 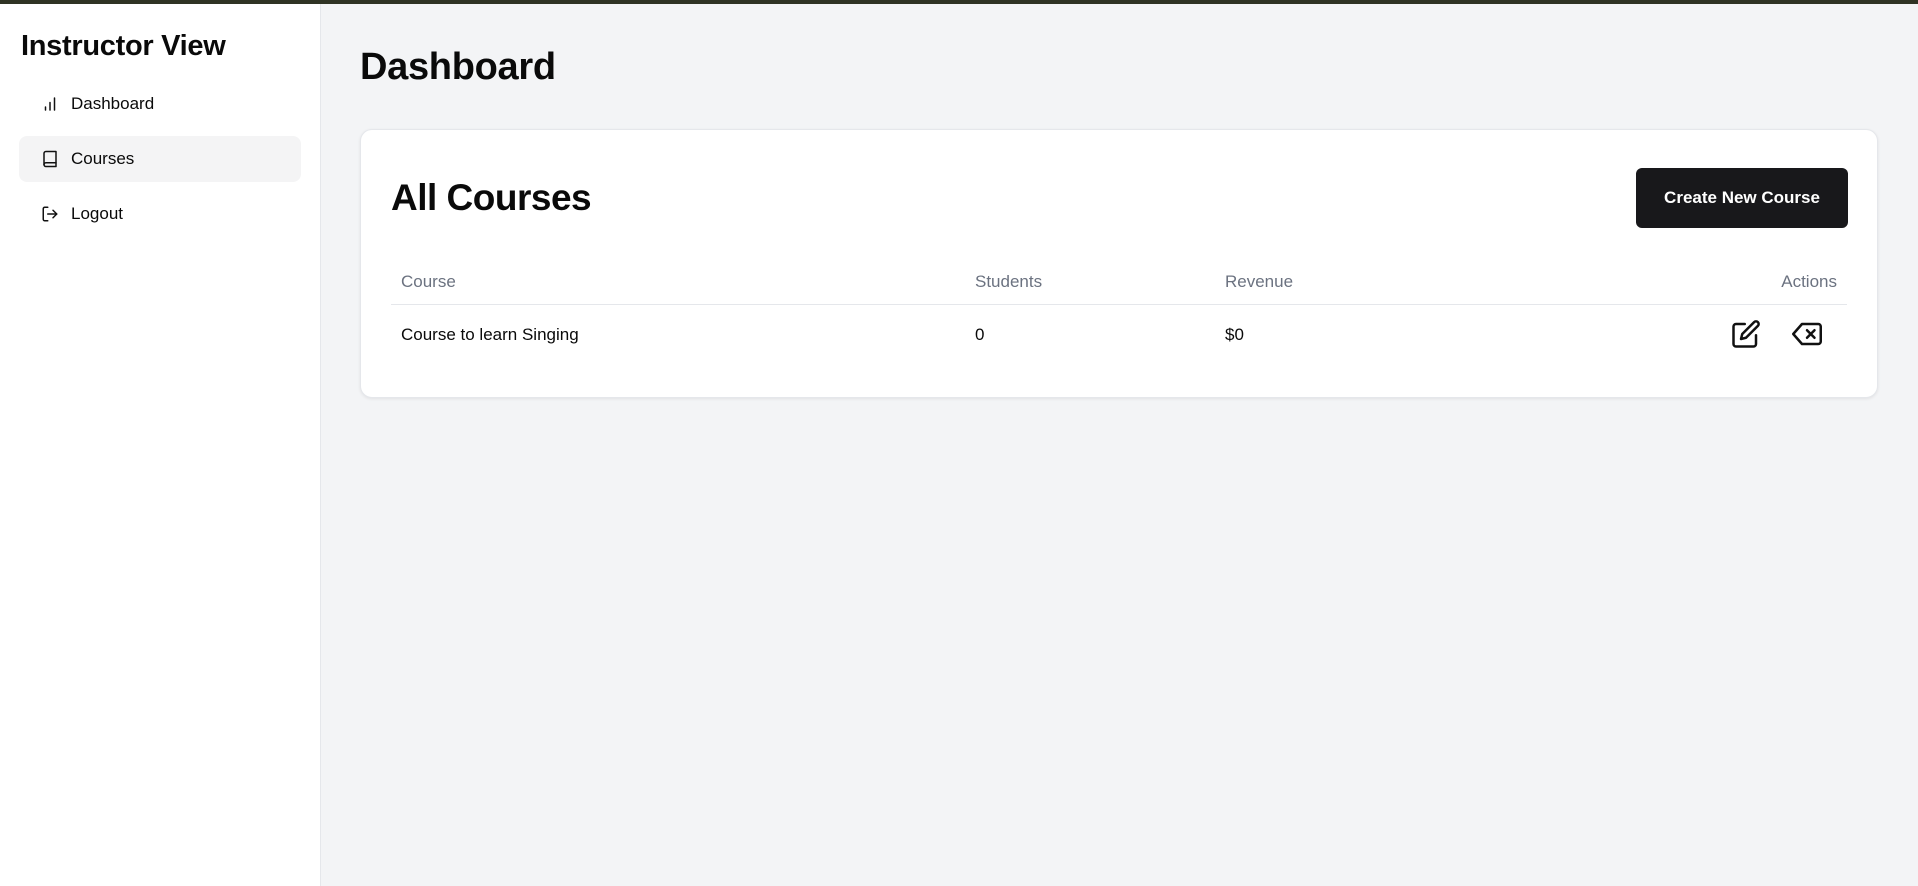 I want to click on logout-icon, so click(x=50, y=214).